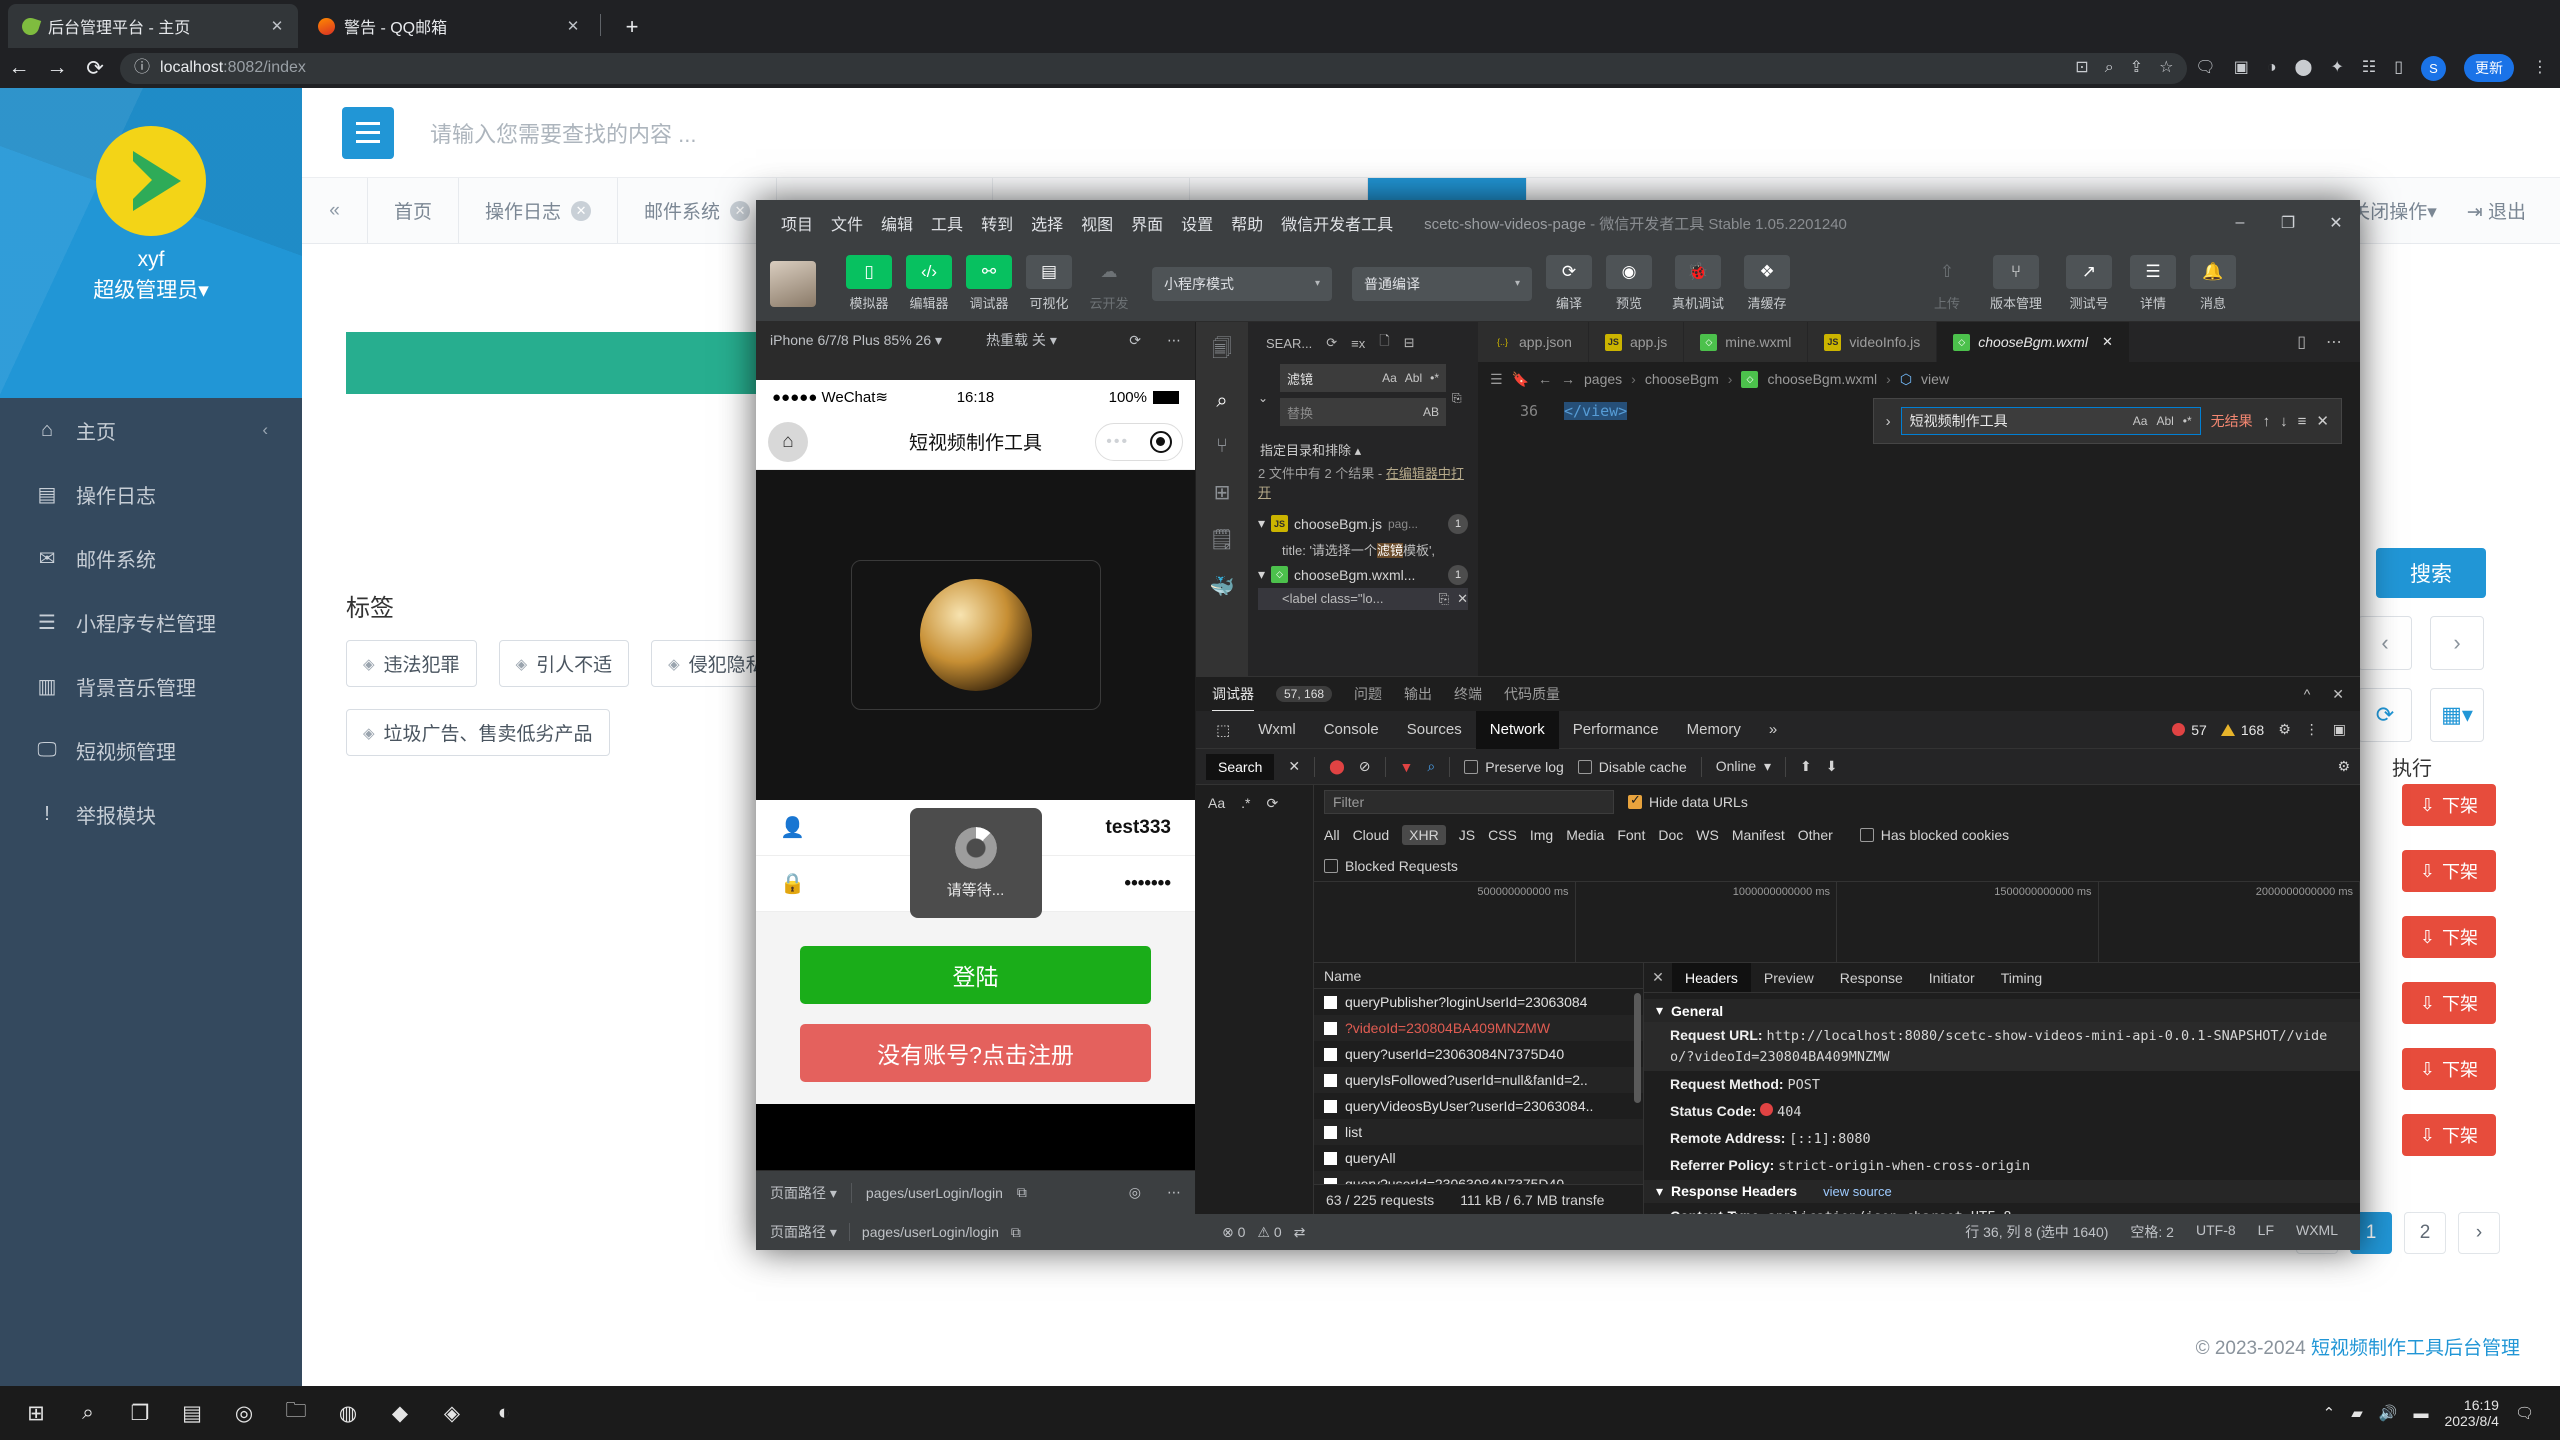 The width and height of the screenshot is (2560, 1440). Describe the element at coordinates (414, 210) in the screenshot. I see `admin-tab-home: 首页` at that location.